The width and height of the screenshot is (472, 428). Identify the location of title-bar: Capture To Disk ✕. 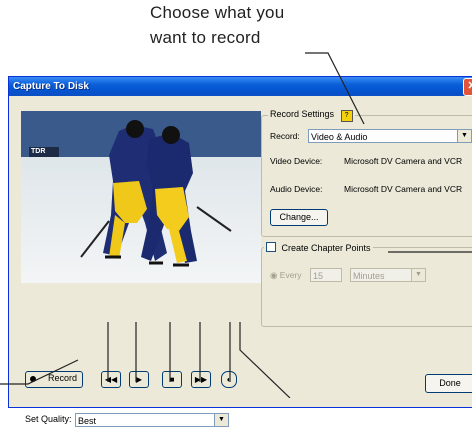
(240, 86).